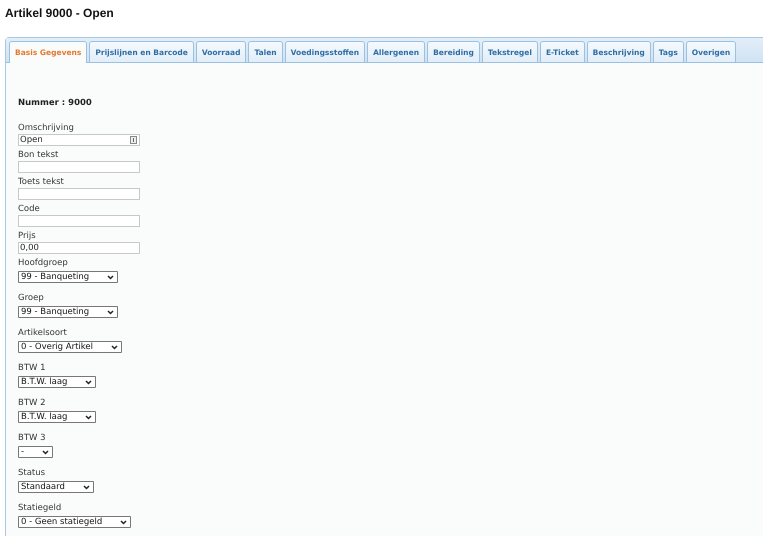 This screenshot has height=536, width=763. What do you see at coordinates (41, 182) in the screenshot?
I see `field-label: Toets tekst` at bounding box center [41, 182].